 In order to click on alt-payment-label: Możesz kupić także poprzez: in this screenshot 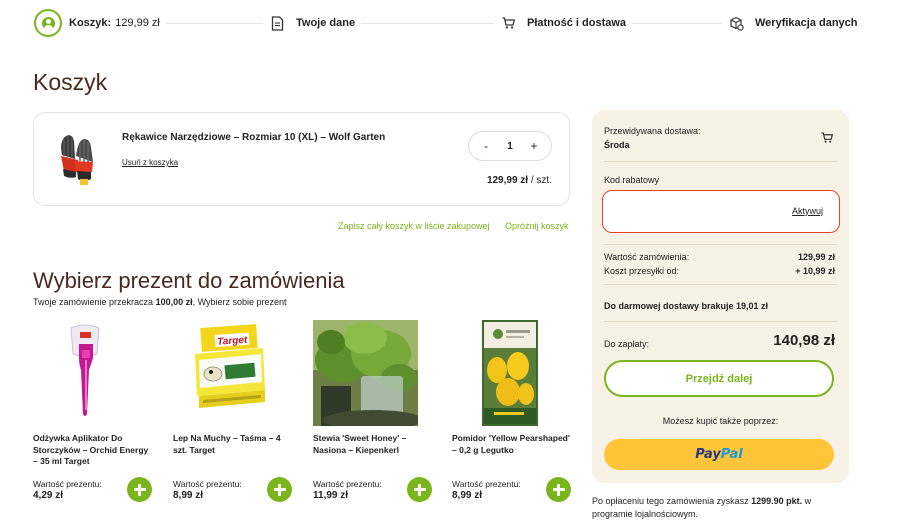, I will do `click(720, 421)`.